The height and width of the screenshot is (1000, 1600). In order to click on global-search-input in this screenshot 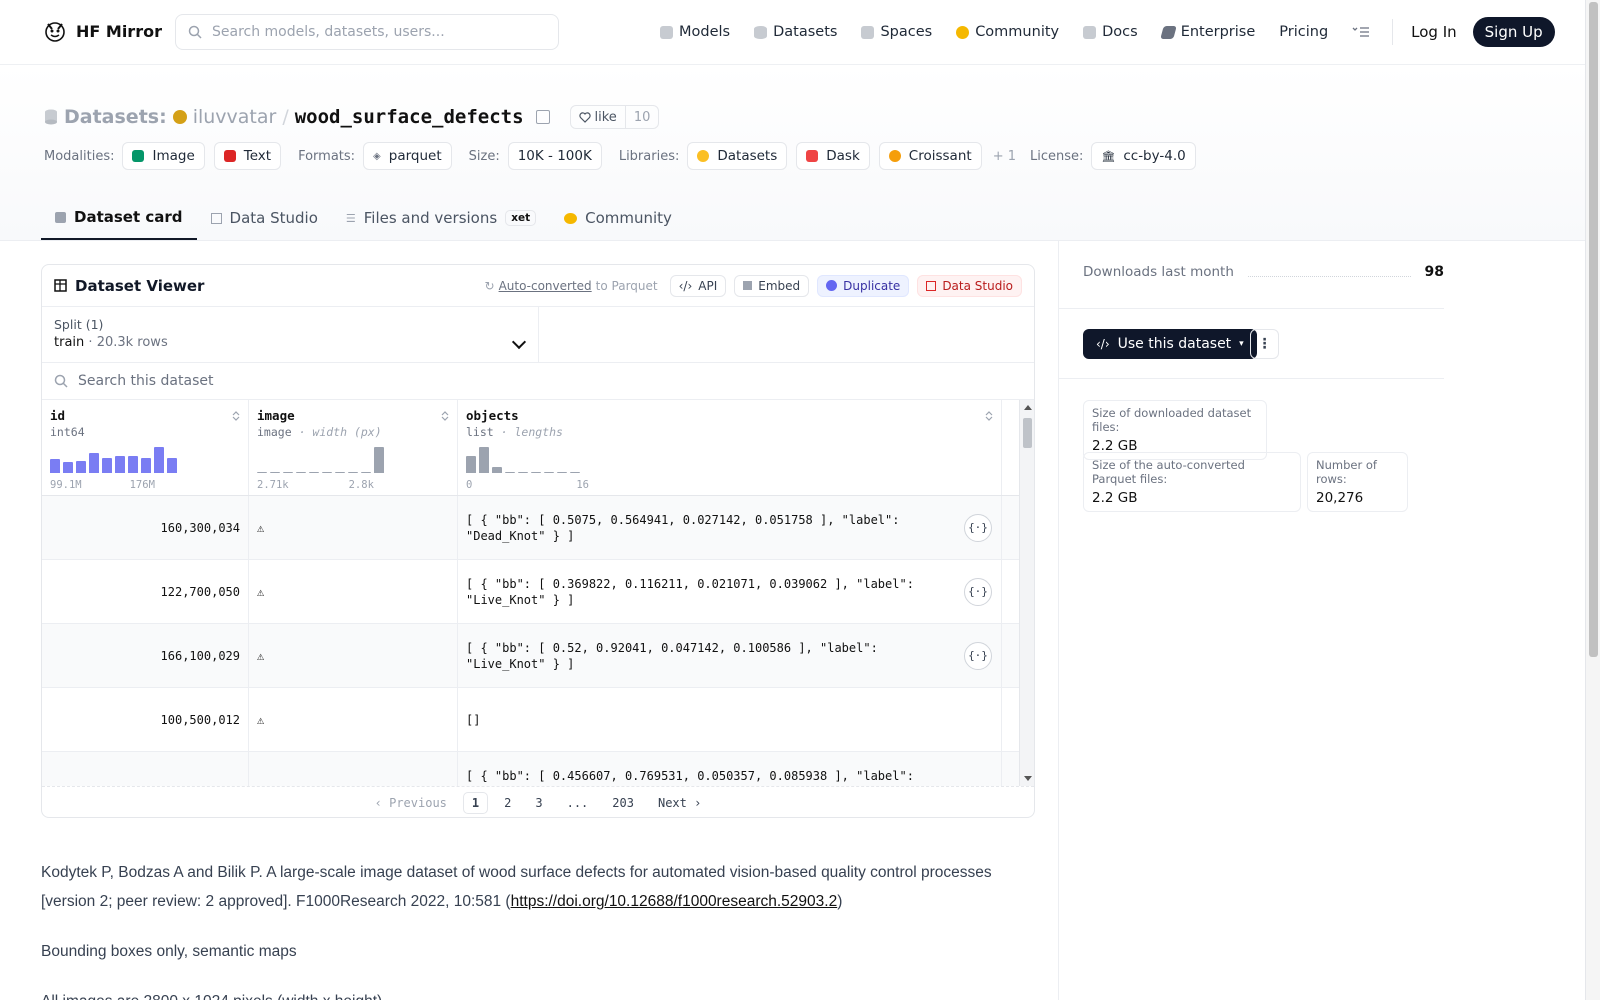, I will do `click(377, 32)`.